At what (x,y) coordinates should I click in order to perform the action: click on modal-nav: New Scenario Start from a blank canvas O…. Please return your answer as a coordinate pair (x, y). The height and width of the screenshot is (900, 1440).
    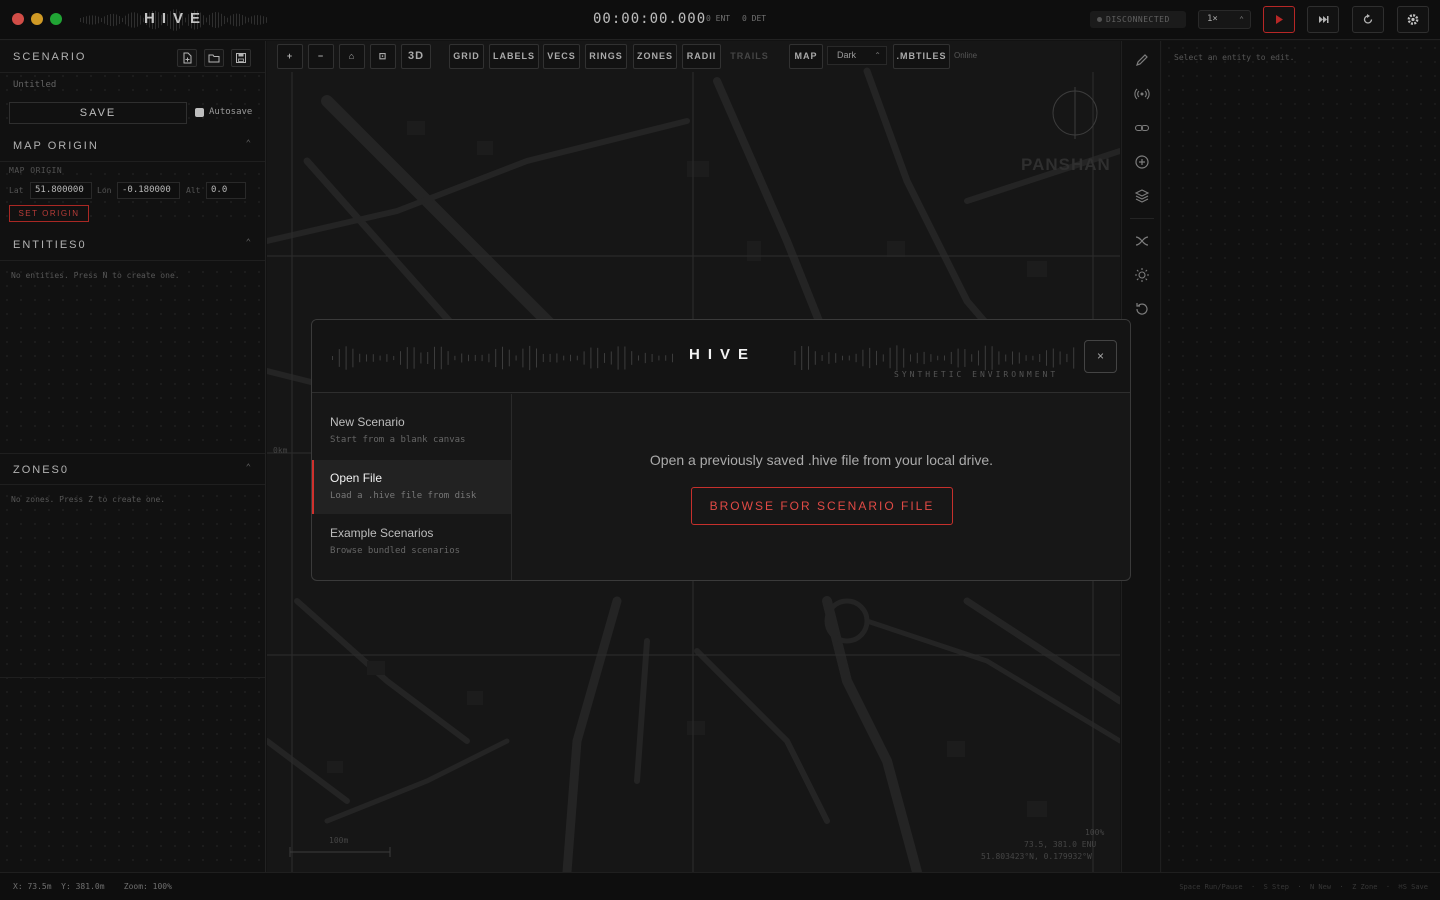
    Looking at the image, I should click on (412, 487).